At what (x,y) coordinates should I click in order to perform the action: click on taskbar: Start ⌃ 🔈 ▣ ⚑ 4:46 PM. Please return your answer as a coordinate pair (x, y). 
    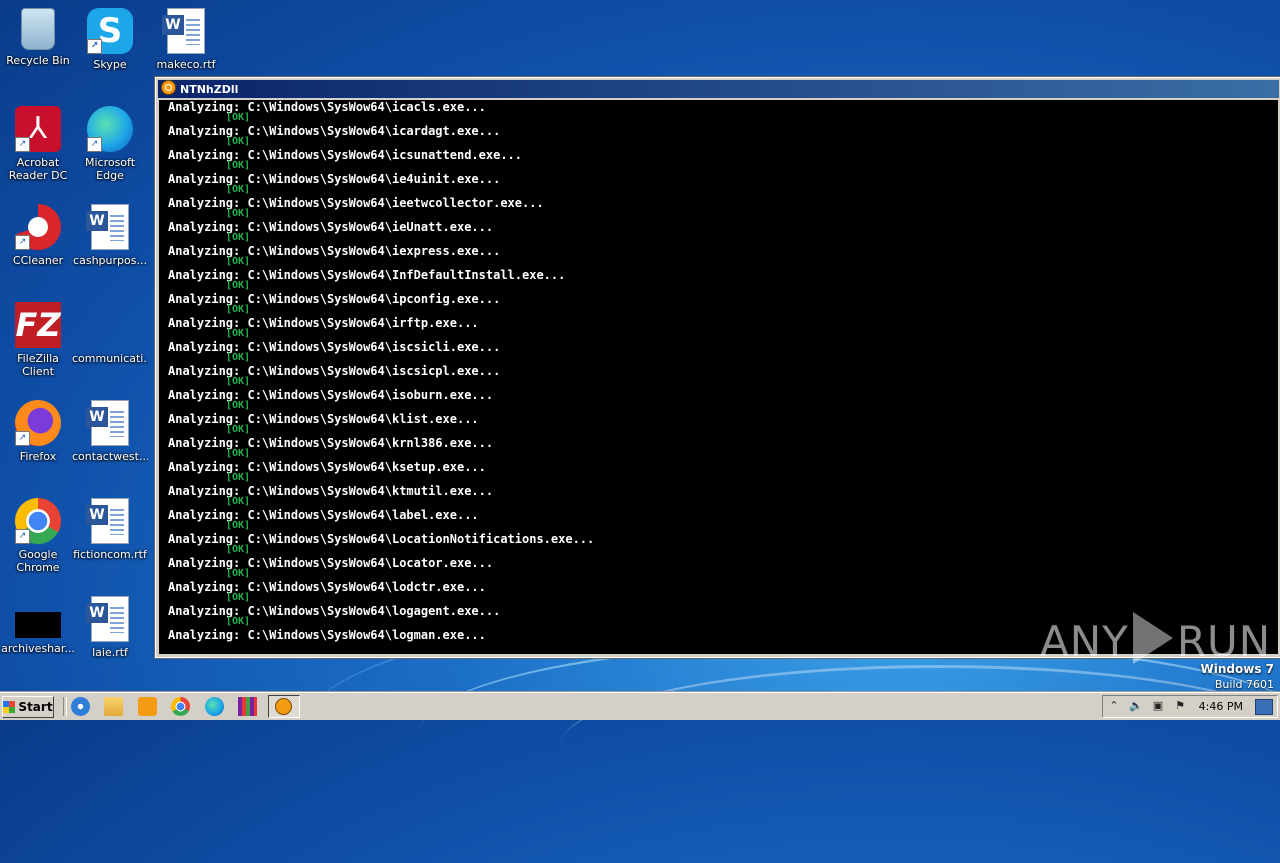
    Looking at the image, I should click on (640, 706).